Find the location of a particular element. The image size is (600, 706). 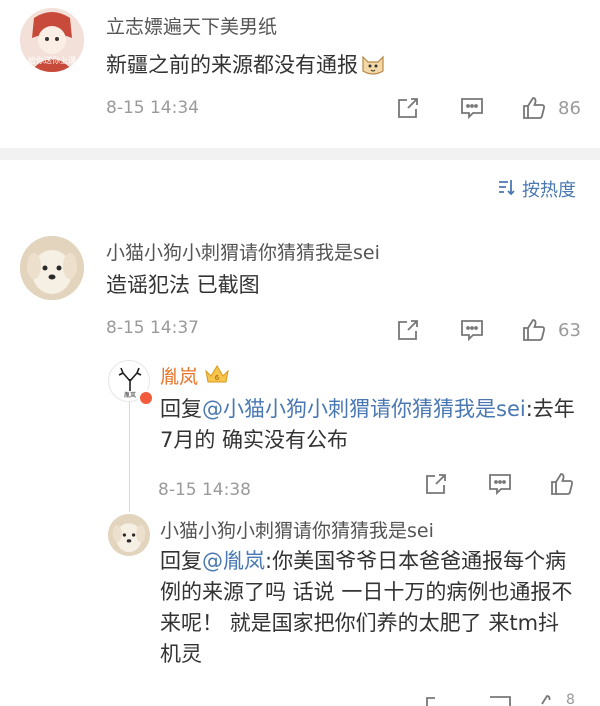

reply-author: 胤岚 is located at coordinates (179, 375).